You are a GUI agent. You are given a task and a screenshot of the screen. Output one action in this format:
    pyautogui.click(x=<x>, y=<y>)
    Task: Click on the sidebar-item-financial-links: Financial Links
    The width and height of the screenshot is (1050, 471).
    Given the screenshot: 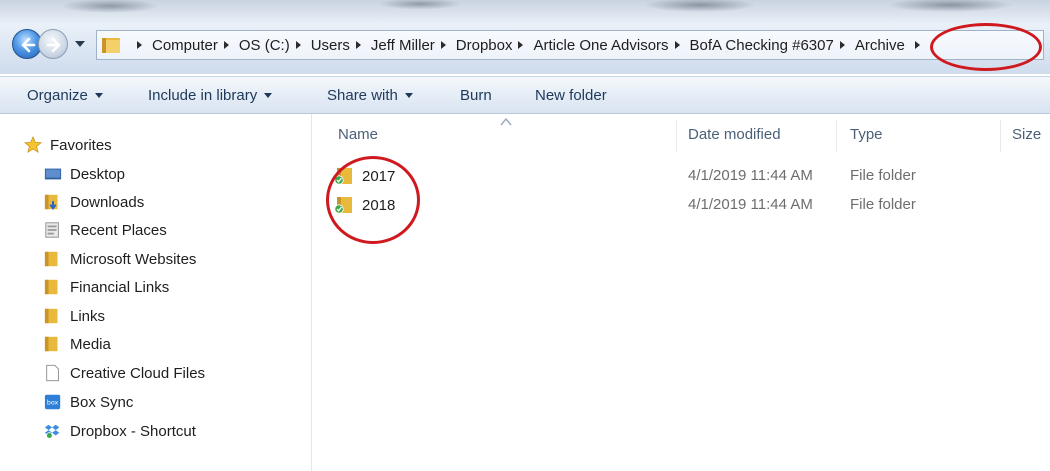 What is the action you would take?
    pyautogui.click(x=106, y=287)
    